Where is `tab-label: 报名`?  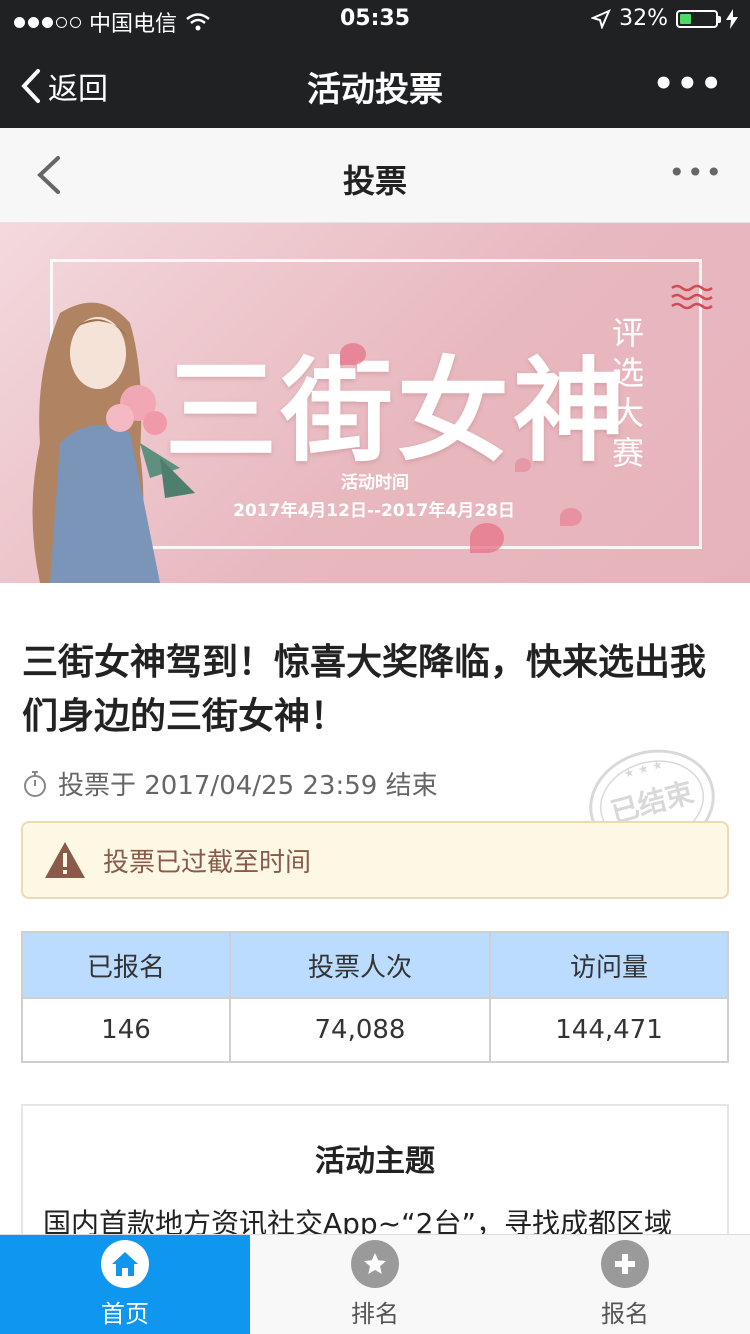 tab-label: 报名 is located at coordinates (625, 1314).